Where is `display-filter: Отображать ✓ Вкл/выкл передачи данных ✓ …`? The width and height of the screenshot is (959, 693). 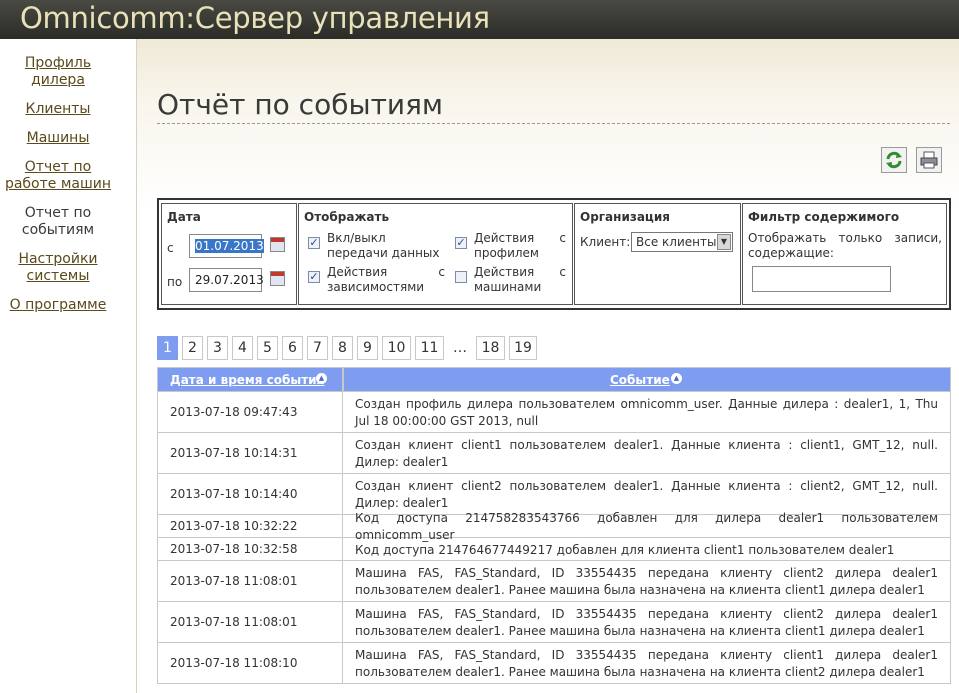
display-filter: Отображать ✓ Вкл/выкл передачи данных ✓ … is located at coordinates (435, 254).